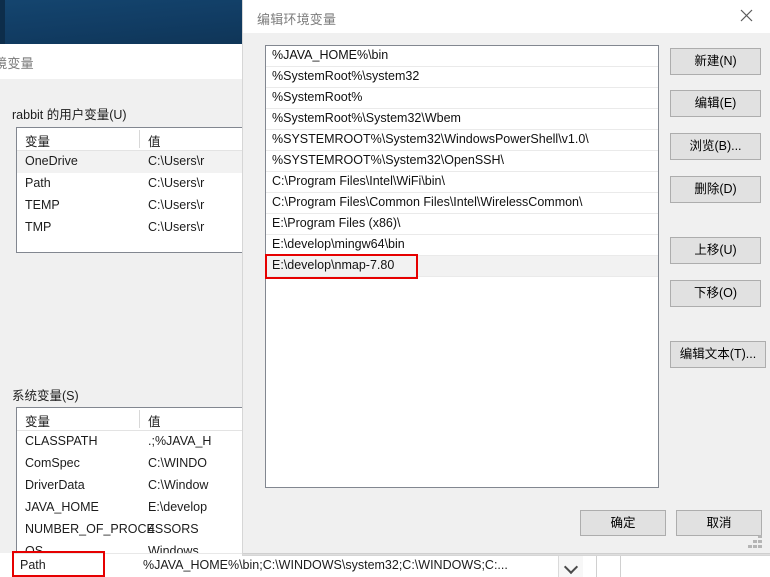  I want to click on variable-value: C:\Window, so click(178, 485).